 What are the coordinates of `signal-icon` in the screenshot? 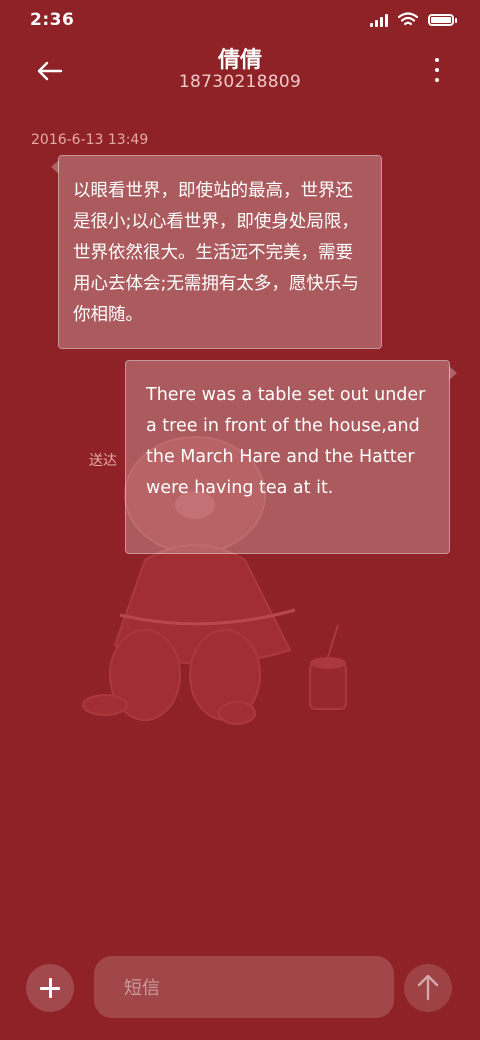 It's located at (379, 20).